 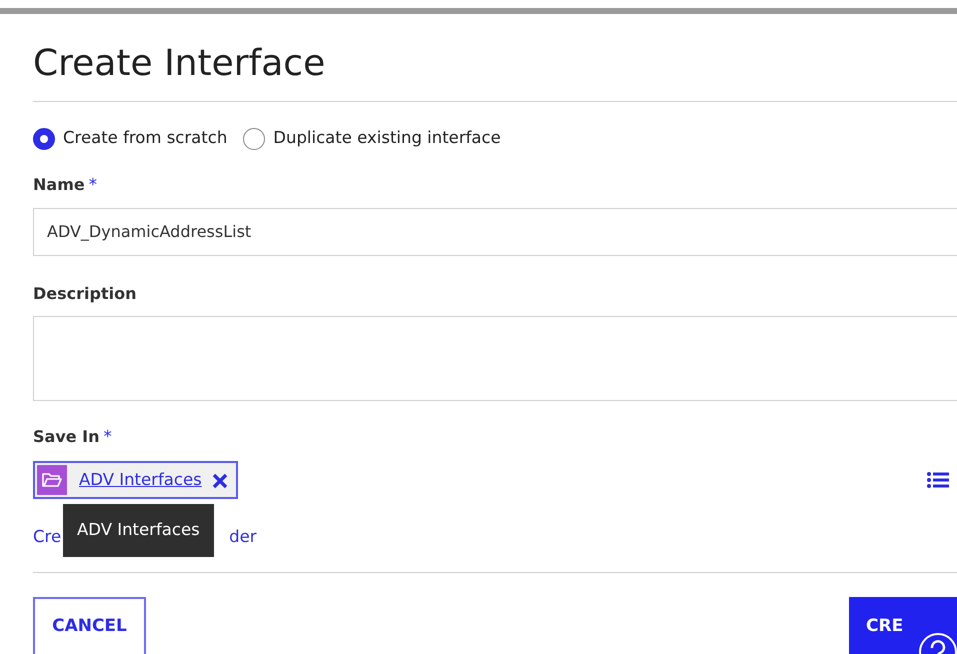 What do you see at coordinates (89, 625) in the screenshot?
I see `cancel-button: CANCEL` at bounding box center [89, 625].